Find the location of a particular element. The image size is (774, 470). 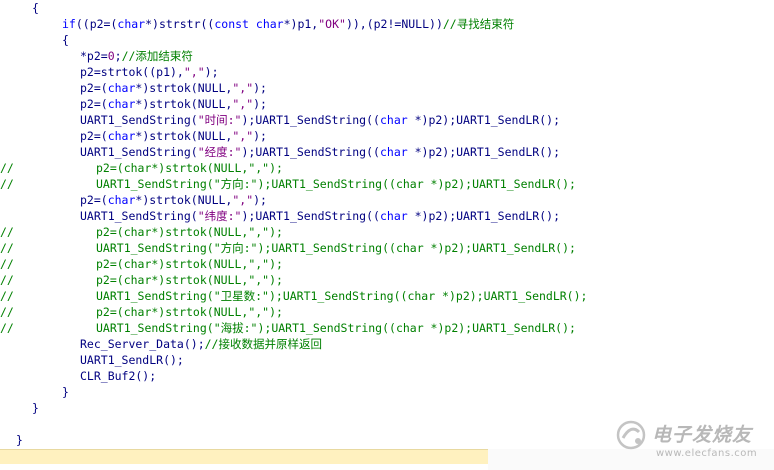

code-line: p2=strtok((p1),","); is located at coordinates (387, 72).